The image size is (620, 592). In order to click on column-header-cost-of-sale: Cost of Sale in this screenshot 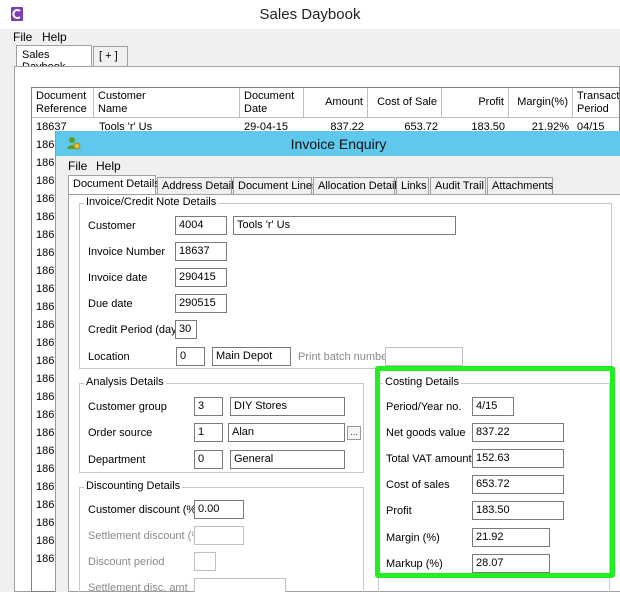, I will do `click(405, 103)`.